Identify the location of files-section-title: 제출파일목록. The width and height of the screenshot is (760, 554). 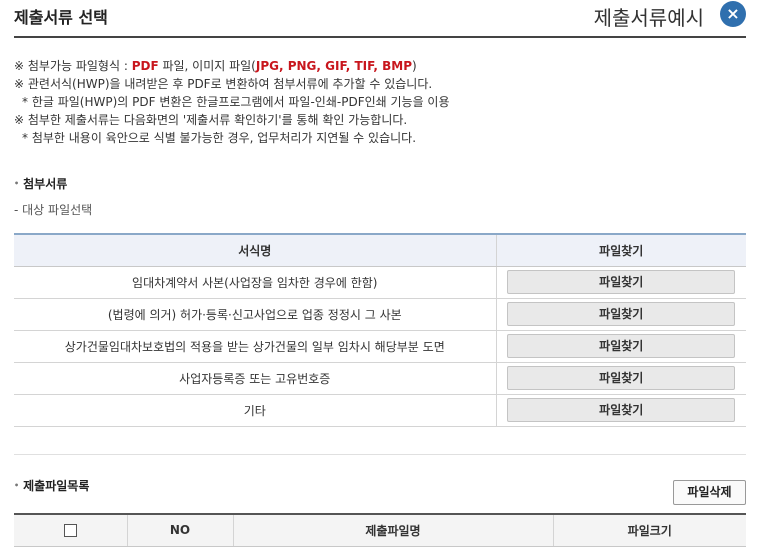
(51, 485).